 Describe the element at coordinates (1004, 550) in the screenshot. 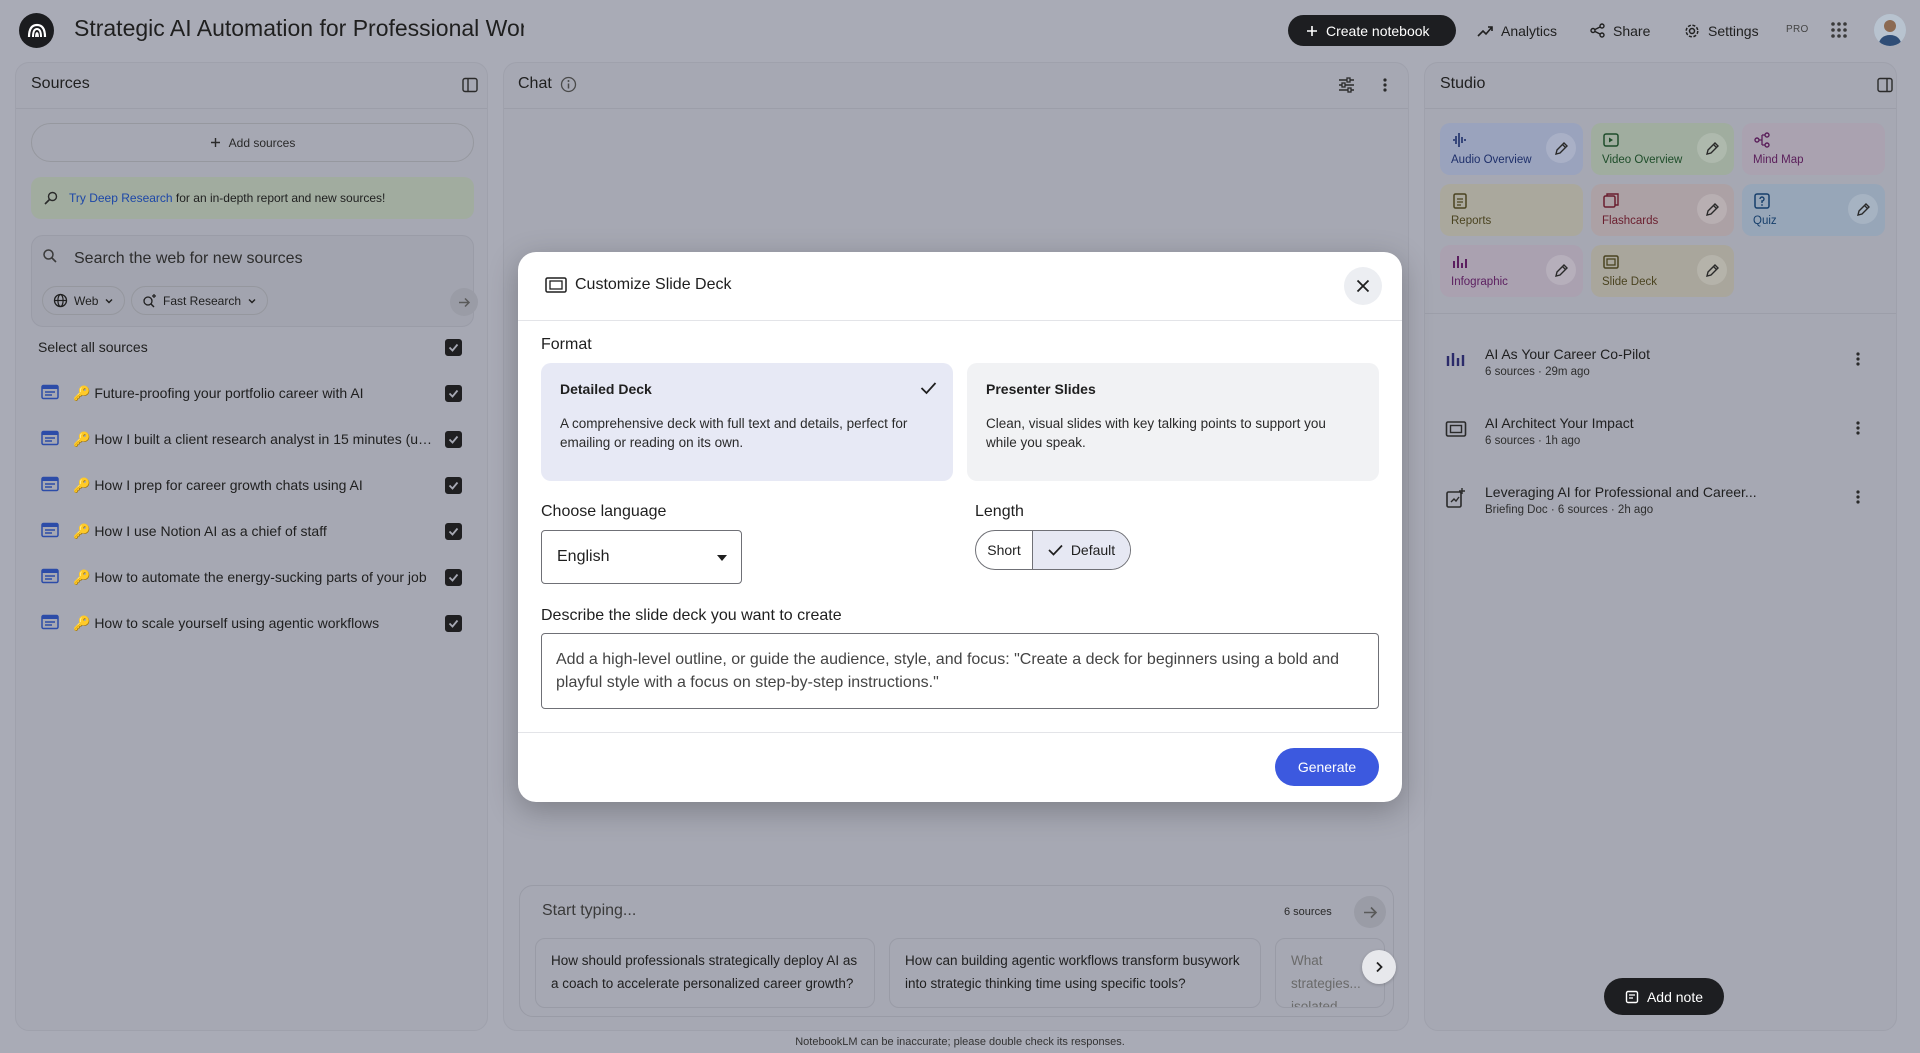

I see `length-short-option: Short` at that location.